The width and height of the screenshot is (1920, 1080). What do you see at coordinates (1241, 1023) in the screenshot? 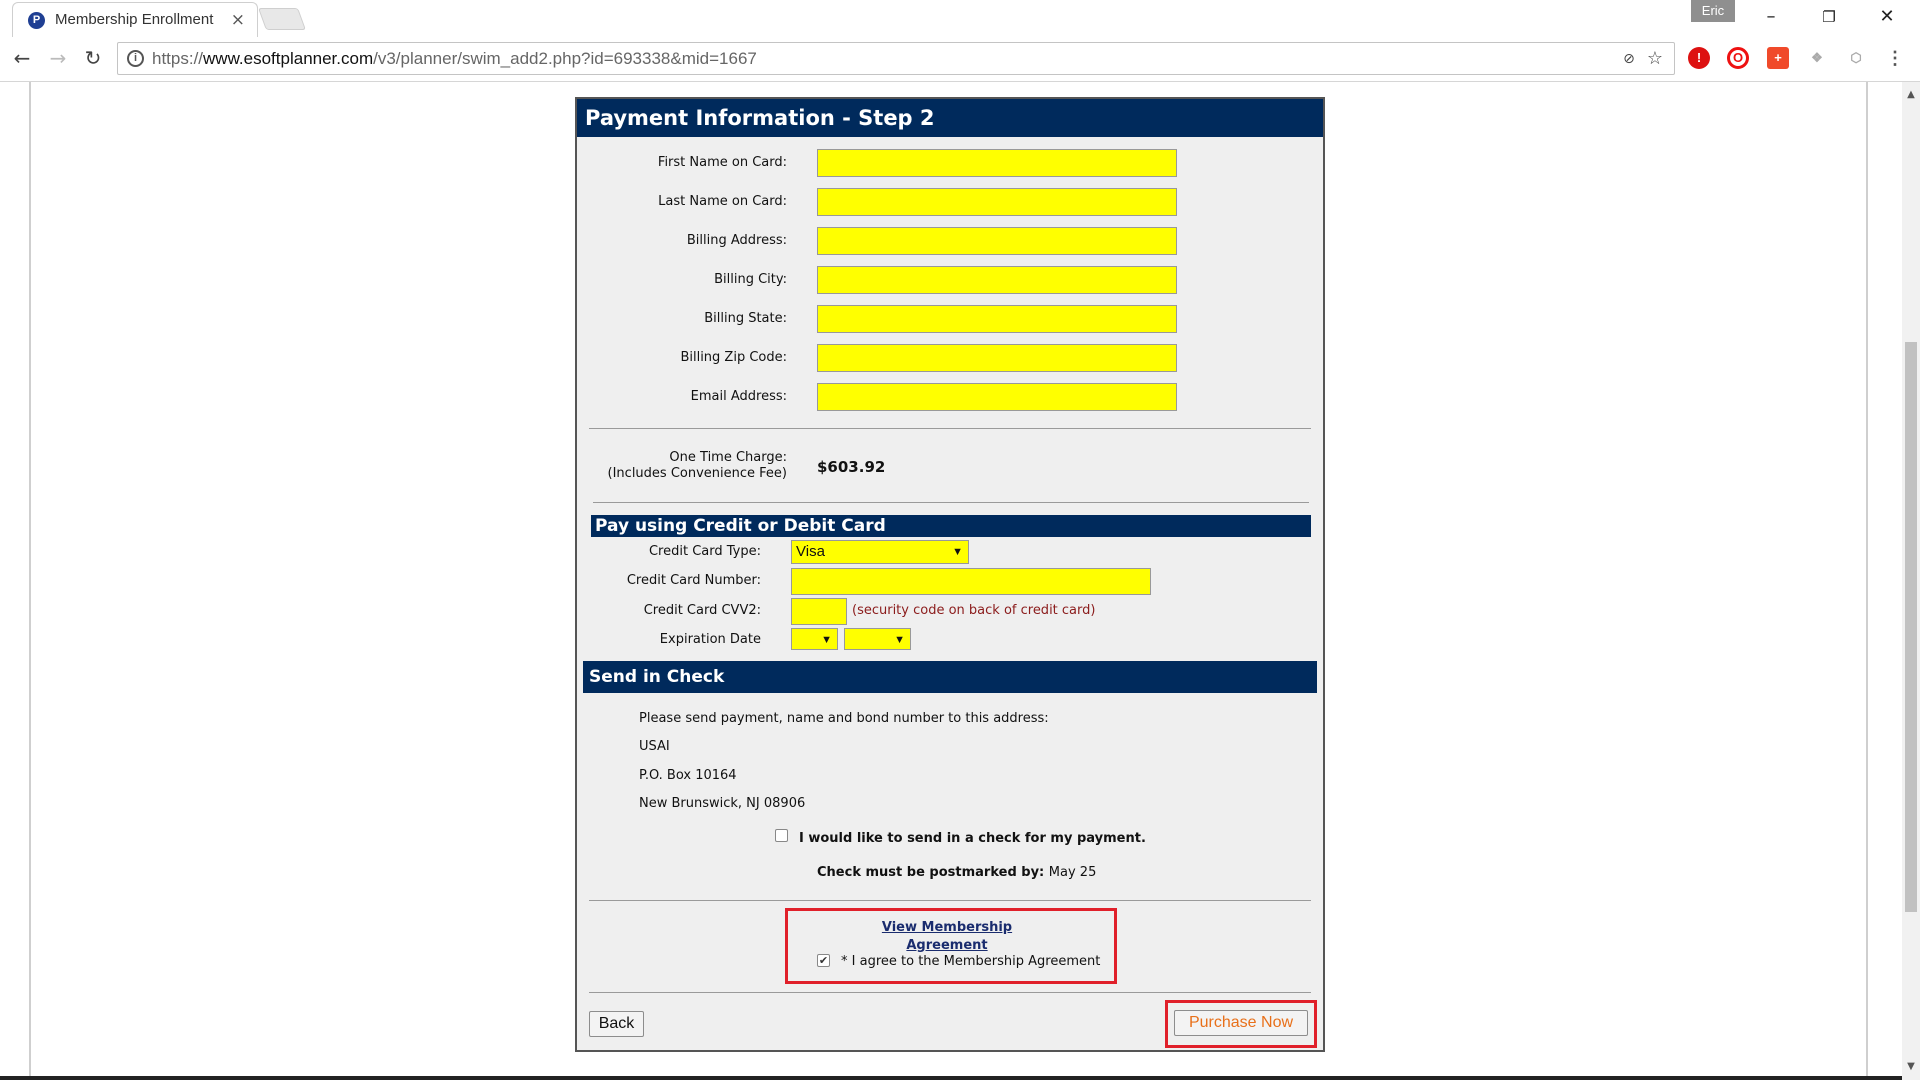
I see `purchase-now-button: Purchase Now` at bounding box center [1241, 1023].